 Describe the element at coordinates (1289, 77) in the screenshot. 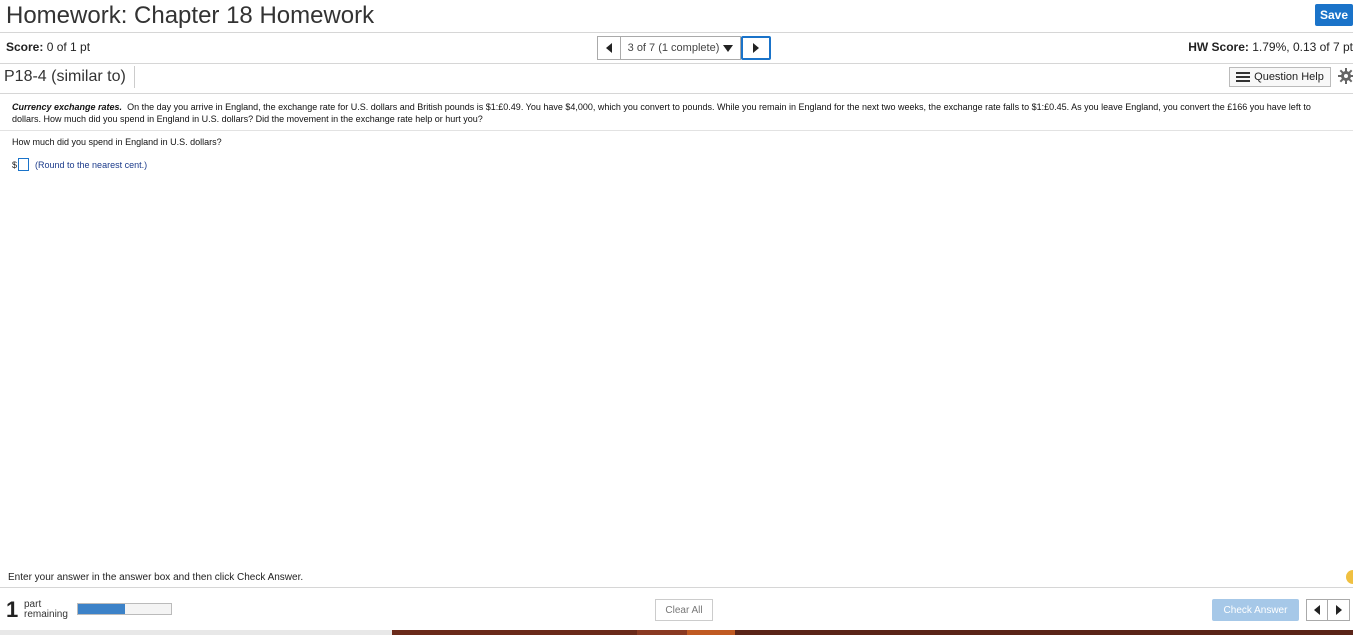

I see `question-help-label: Question Help` at that location.